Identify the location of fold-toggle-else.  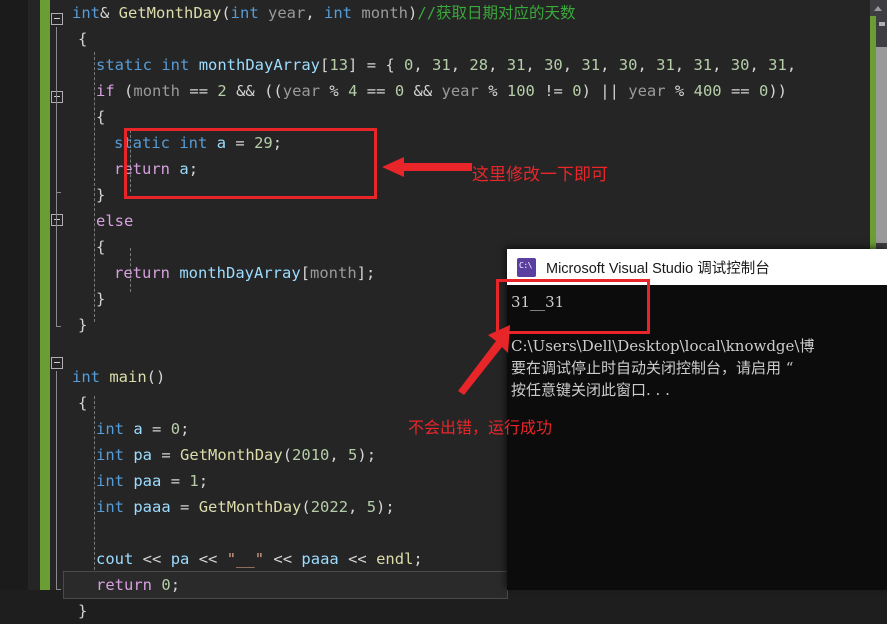
(57, 220).